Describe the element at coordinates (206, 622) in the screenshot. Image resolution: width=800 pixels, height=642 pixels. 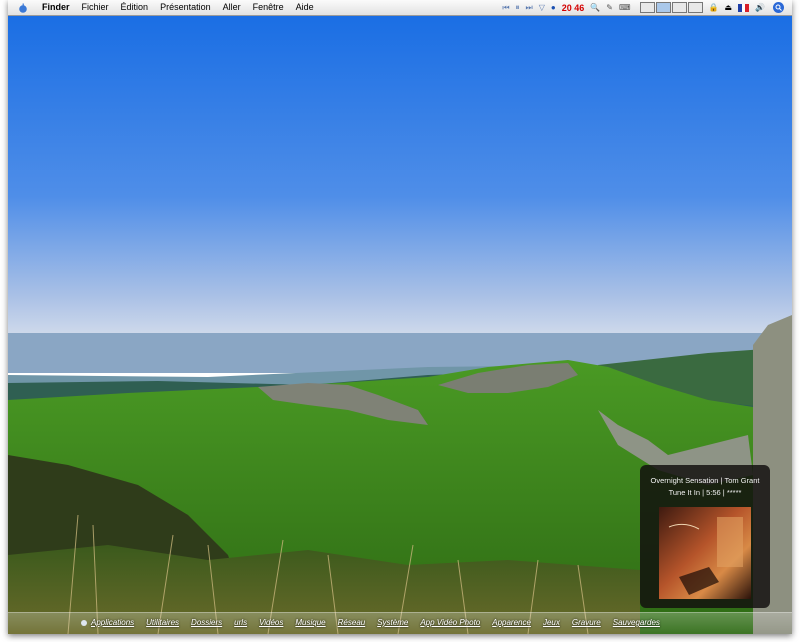
I see `shelf-item-dossiers: Dossiers` at that location.